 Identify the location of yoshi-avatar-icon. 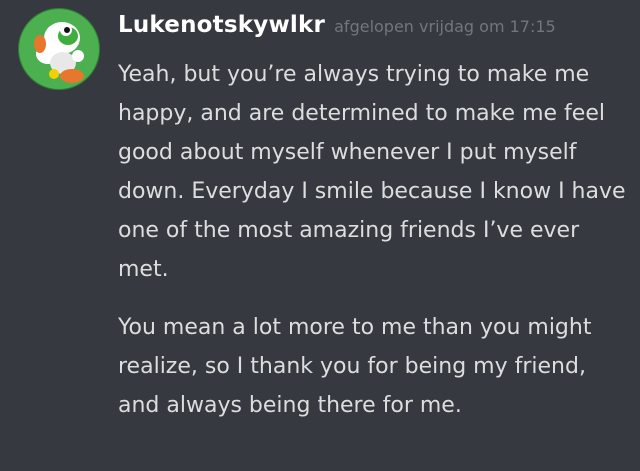
(59, 49).